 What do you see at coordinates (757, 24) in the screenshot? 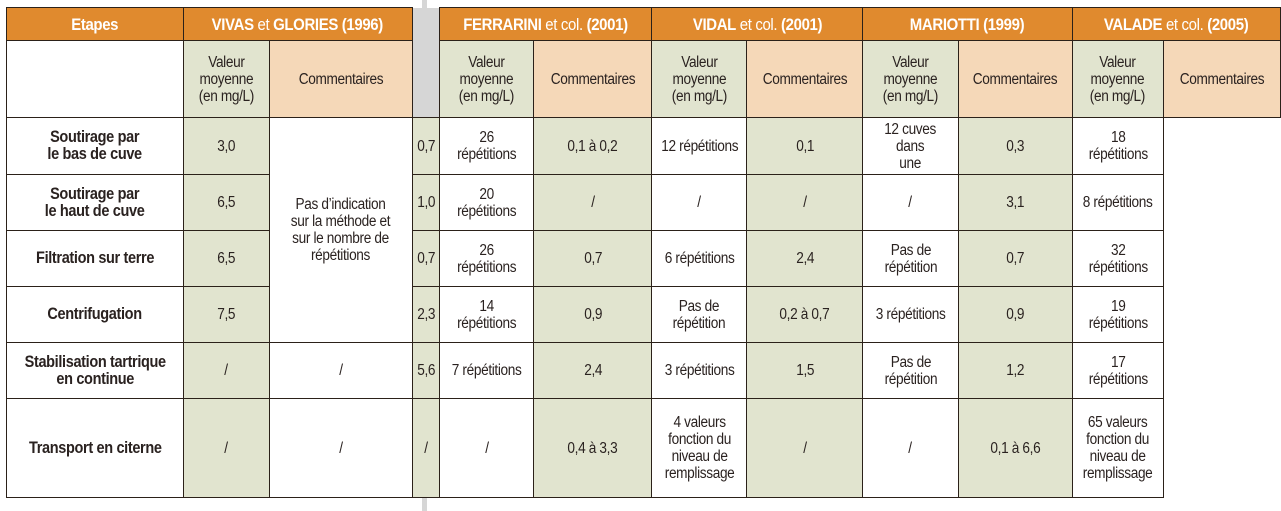
I see `header-study: VIDAL et col. (2001)` at bounding box center [757, 24].